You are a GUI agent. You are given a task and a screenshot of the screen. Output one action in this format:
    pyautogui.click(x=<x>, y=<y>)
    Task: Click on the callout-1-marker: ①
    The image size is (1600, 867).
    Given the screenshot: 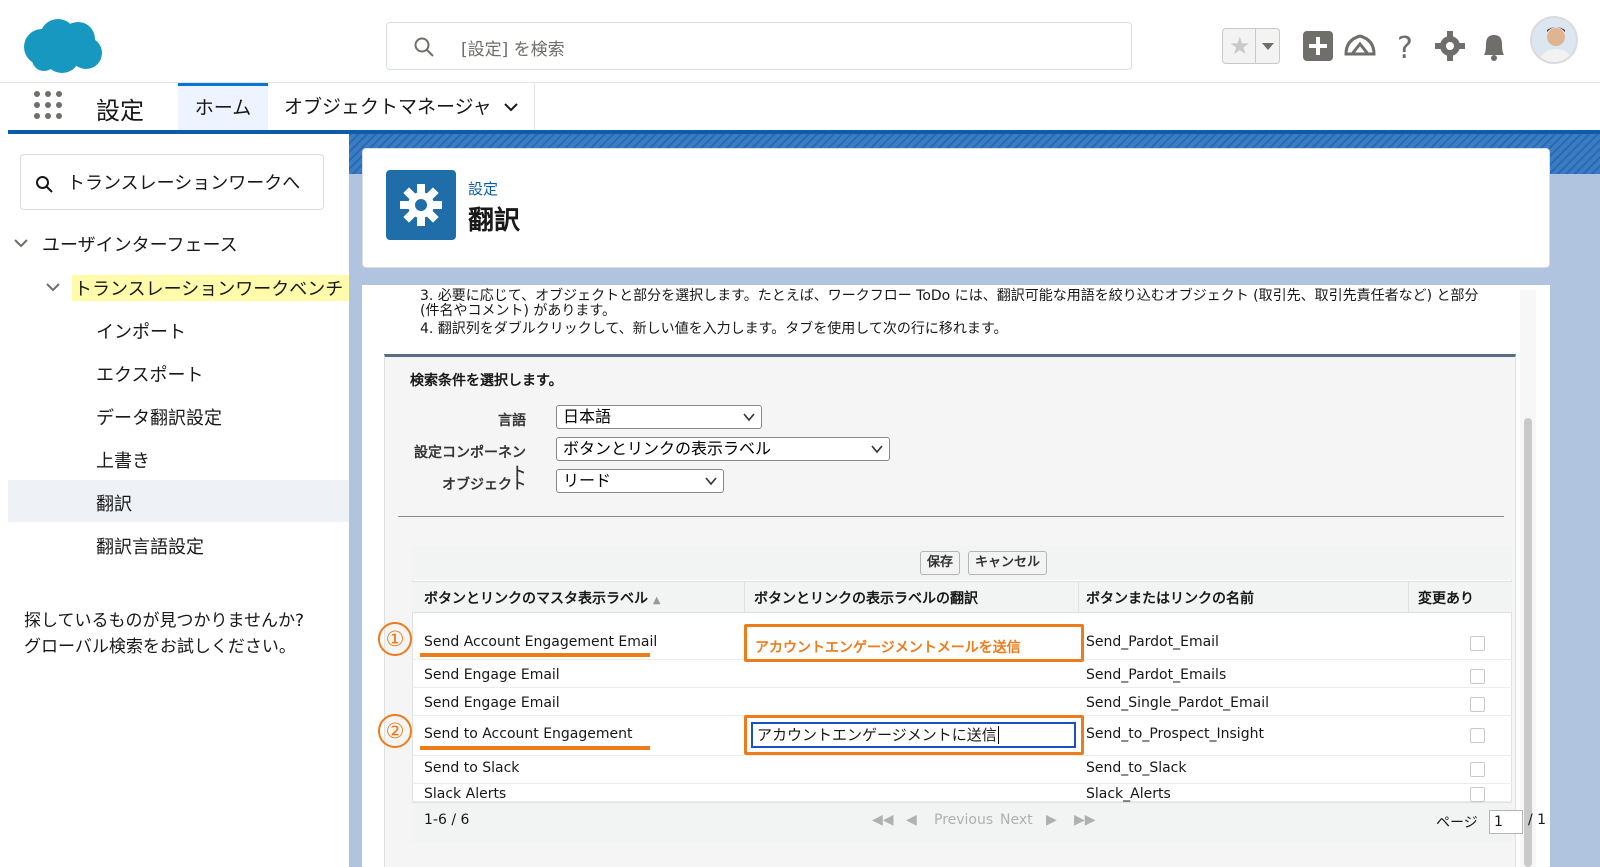 What is the action you would take?
    pyautogui.click(x=395, y=639)
    